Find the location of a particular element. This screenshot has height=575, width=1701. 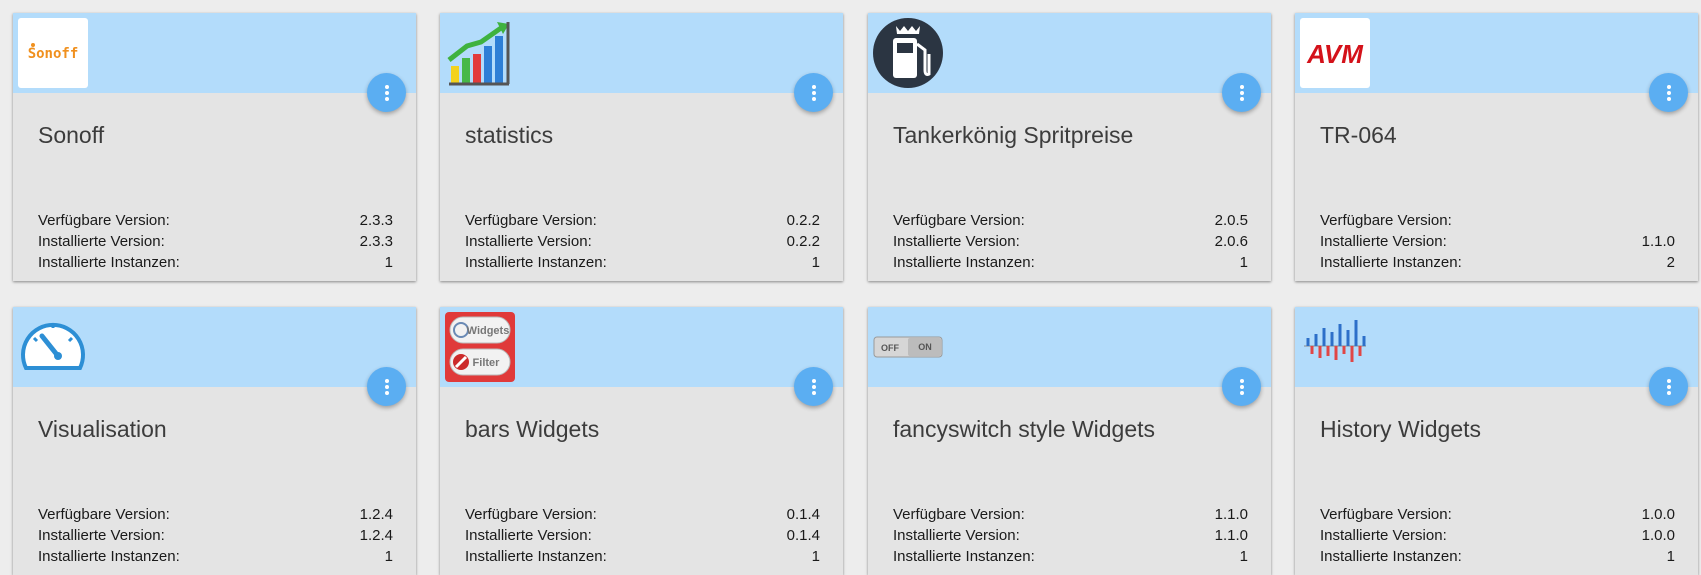

card-title: bars Widgets is located at coordinates (532, 429).